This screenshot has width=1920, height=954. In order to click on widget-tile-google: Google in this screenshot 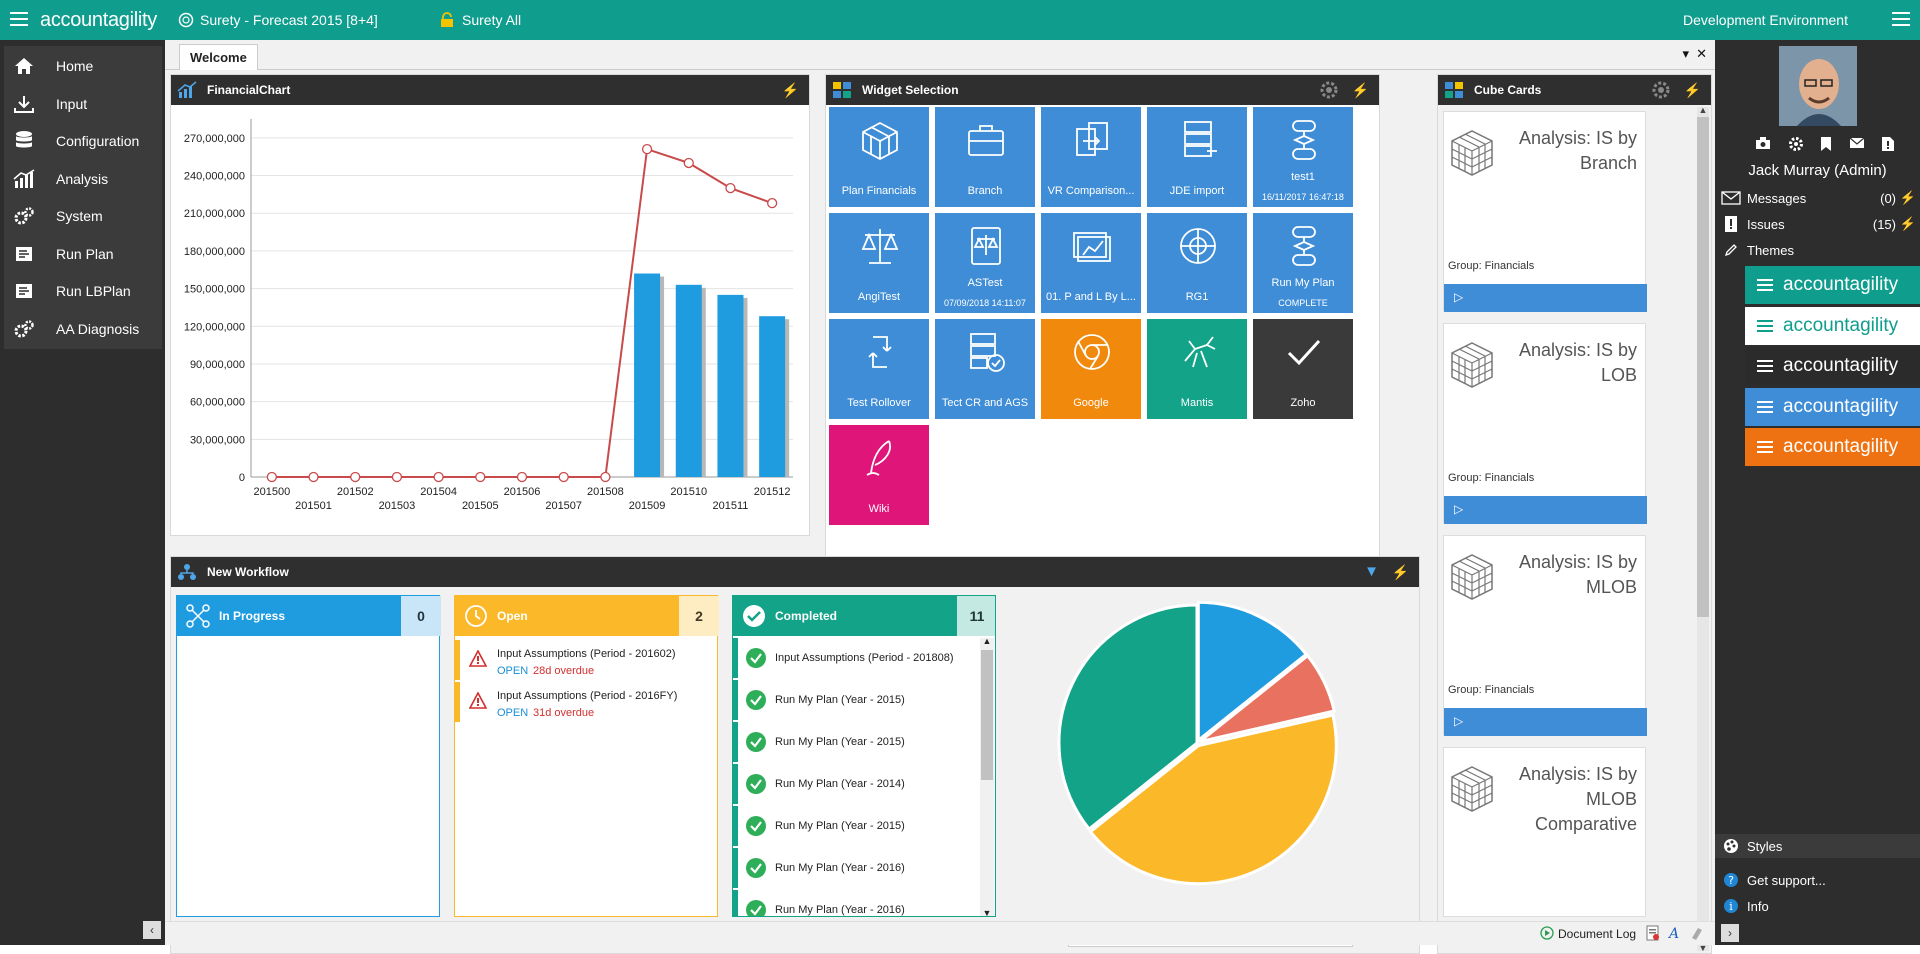, I will do `click(1091, 369)`.